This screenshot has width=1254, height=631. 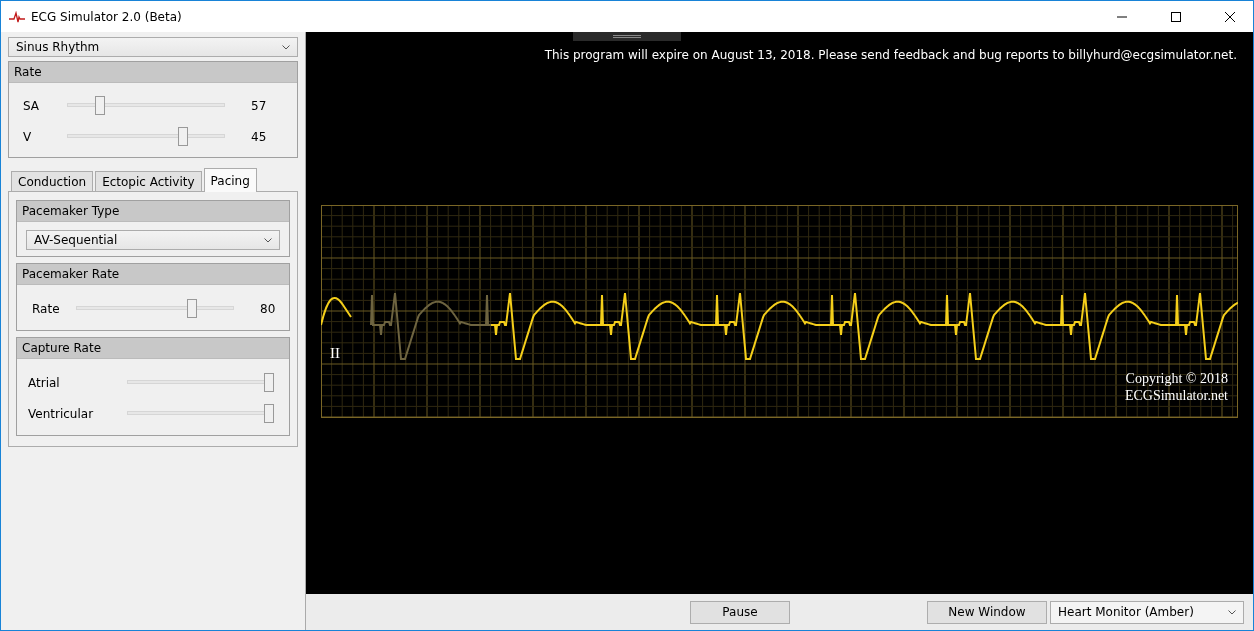 What do you see at coordinates (31, 105) in the screenshot?
I see `slider-label: SA` at bounding box center [31, 105].